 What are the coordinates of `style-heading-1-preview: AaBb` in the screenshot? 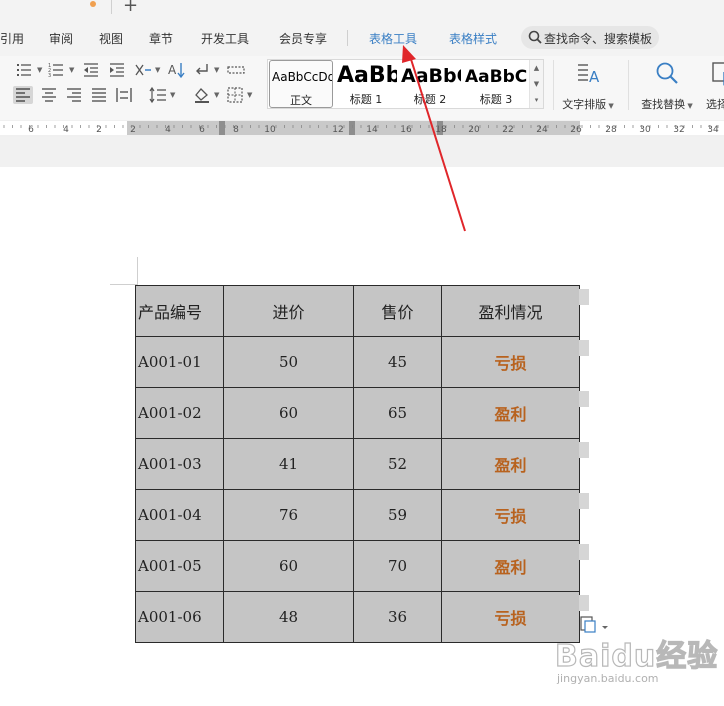 It's located at (367, 75).